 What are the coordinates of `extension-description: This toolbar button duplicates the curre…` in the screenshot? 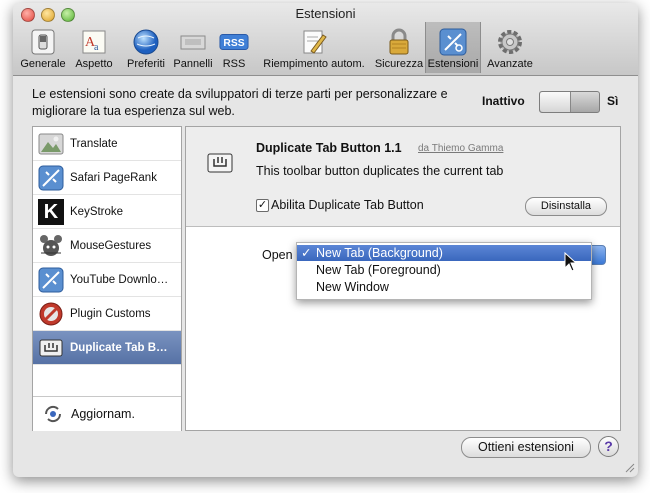 It's located at (380, 171).